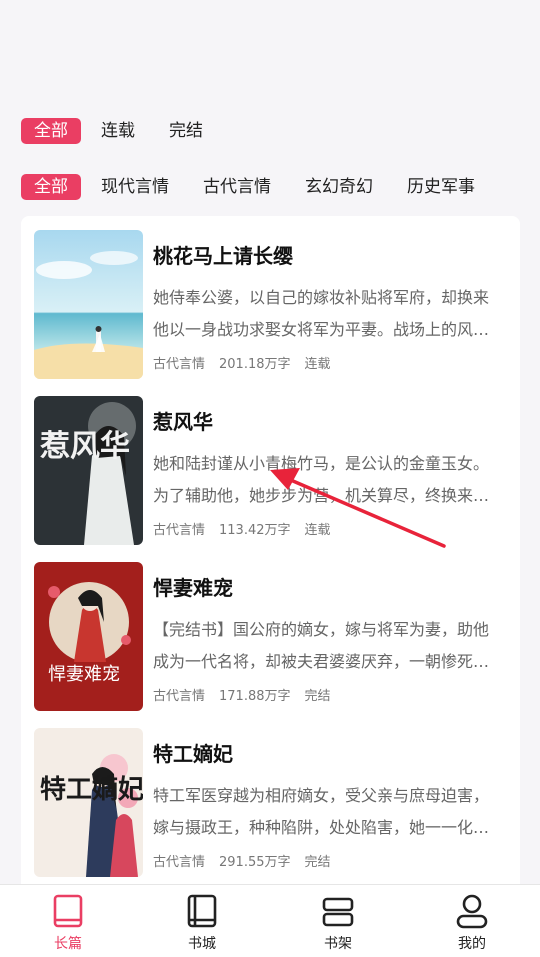  What do you see at coordinates (202, 911) in the screenshot?
I see `bookstore-icon` at bounding box center [202, 911].